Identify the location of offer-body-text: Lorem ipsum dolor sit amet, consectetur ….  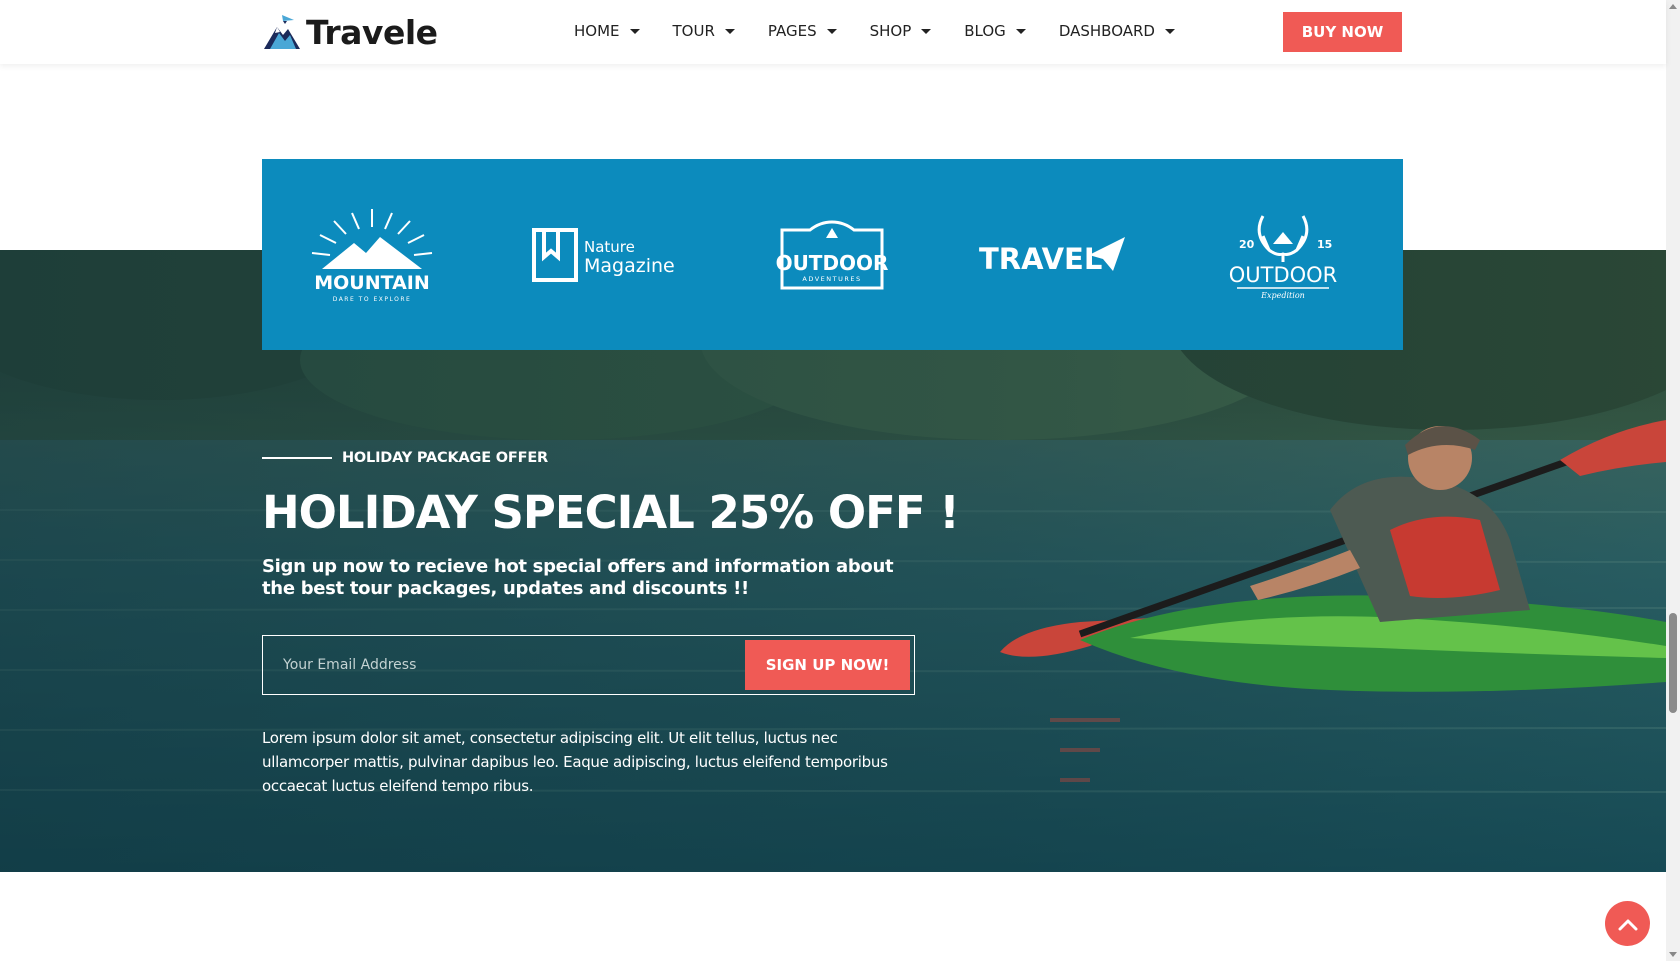
(575, 762).